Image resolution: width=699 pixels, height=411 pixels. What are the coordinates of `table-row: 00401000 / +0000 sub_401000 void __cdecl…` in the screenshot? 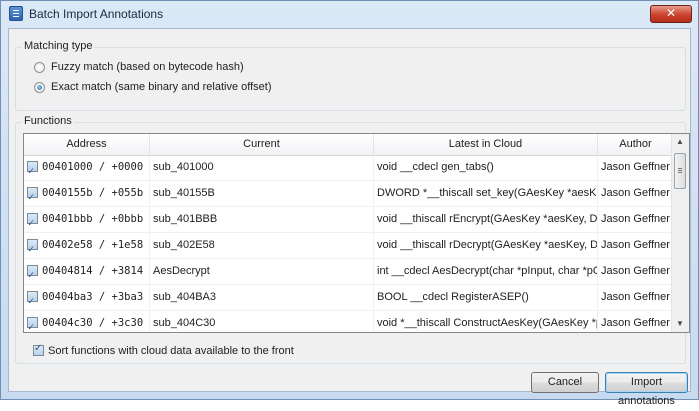 It's located at (349, 168).